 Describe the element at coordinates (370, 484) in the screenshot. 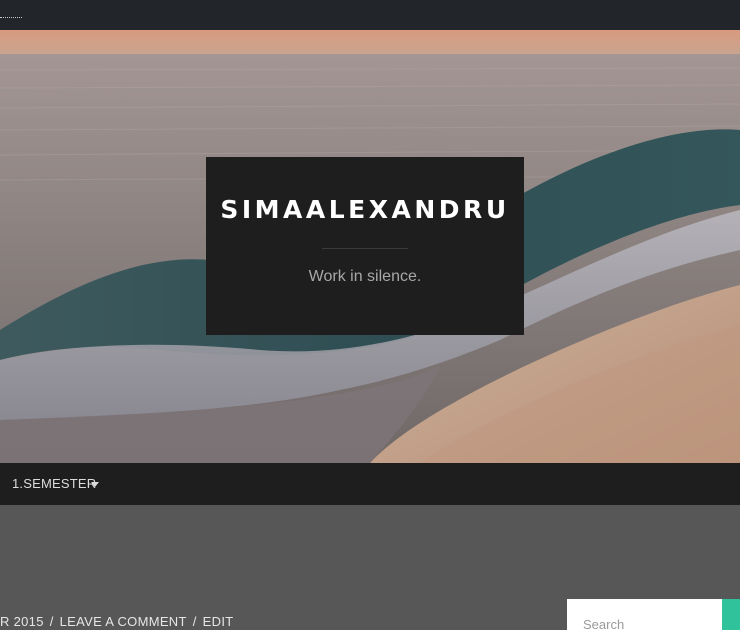

I see `main-navigation: 1.SEMESTER` at that location.